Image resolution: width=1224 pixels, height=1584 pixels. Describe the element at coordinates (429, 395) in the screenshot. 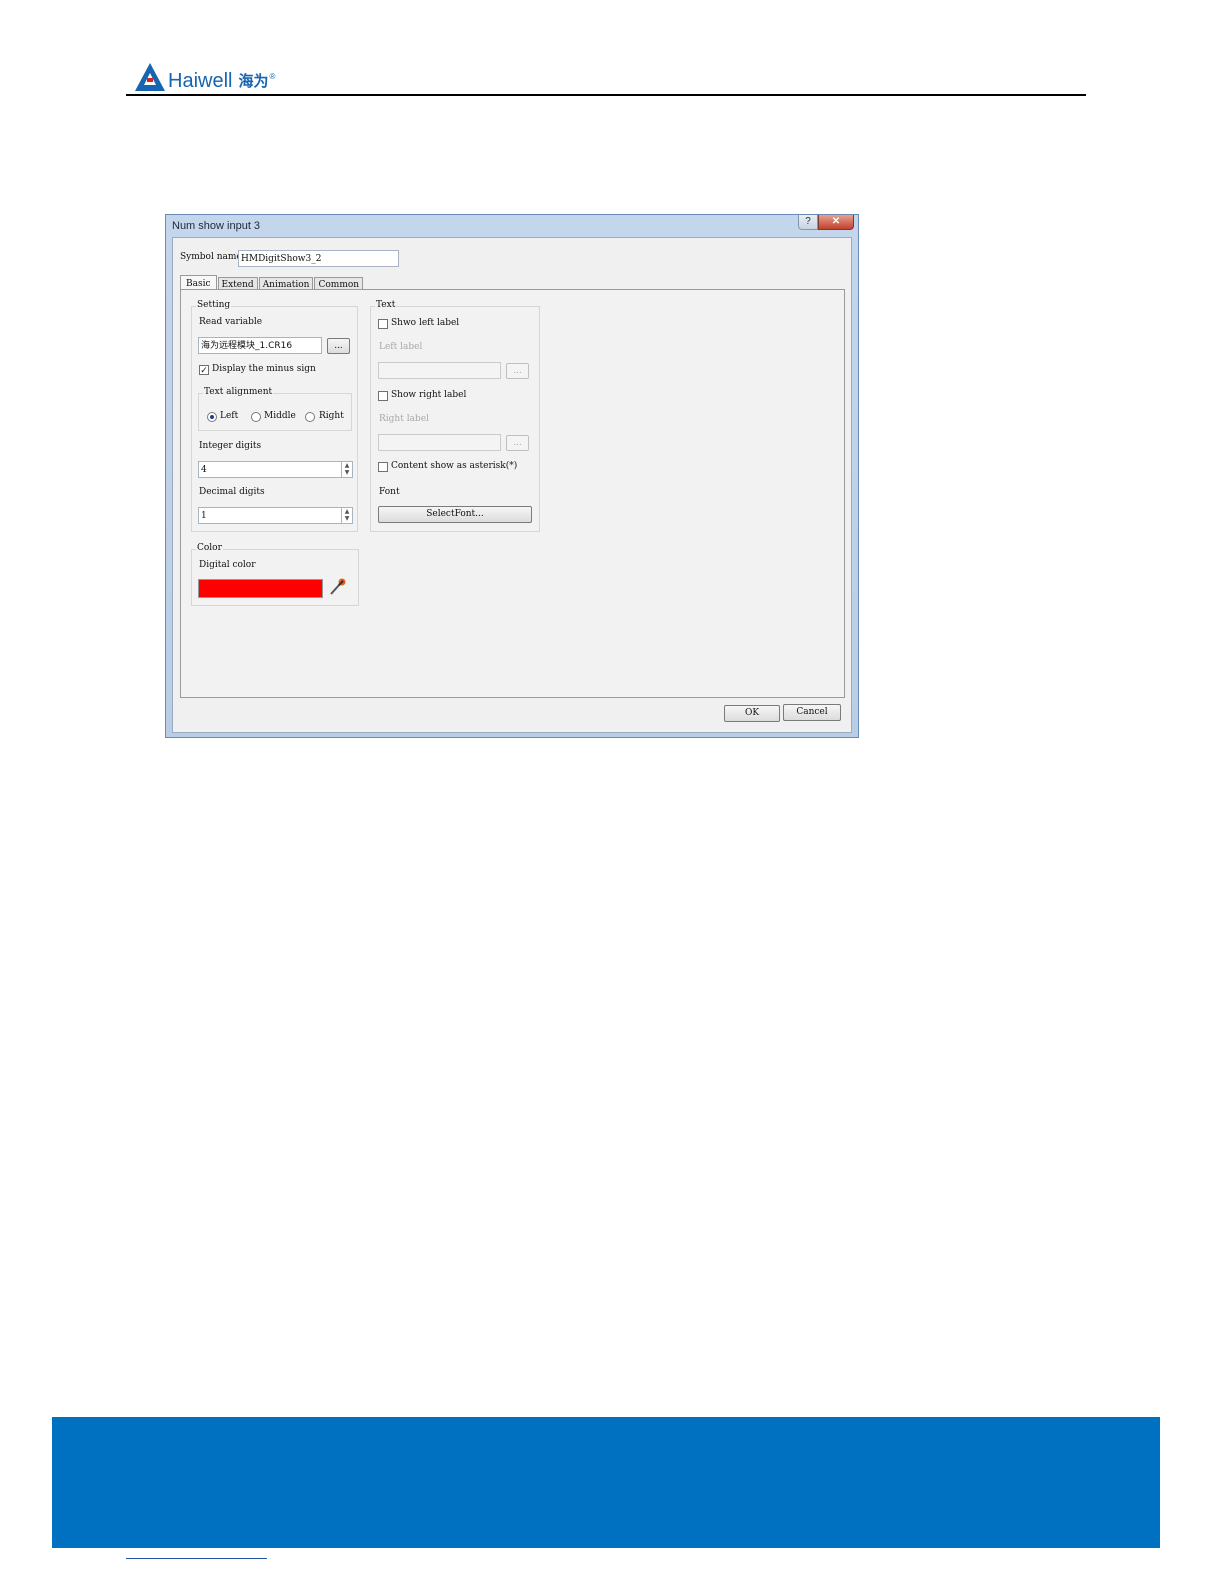

I see `show-right-label-text: Show right label` at that location.